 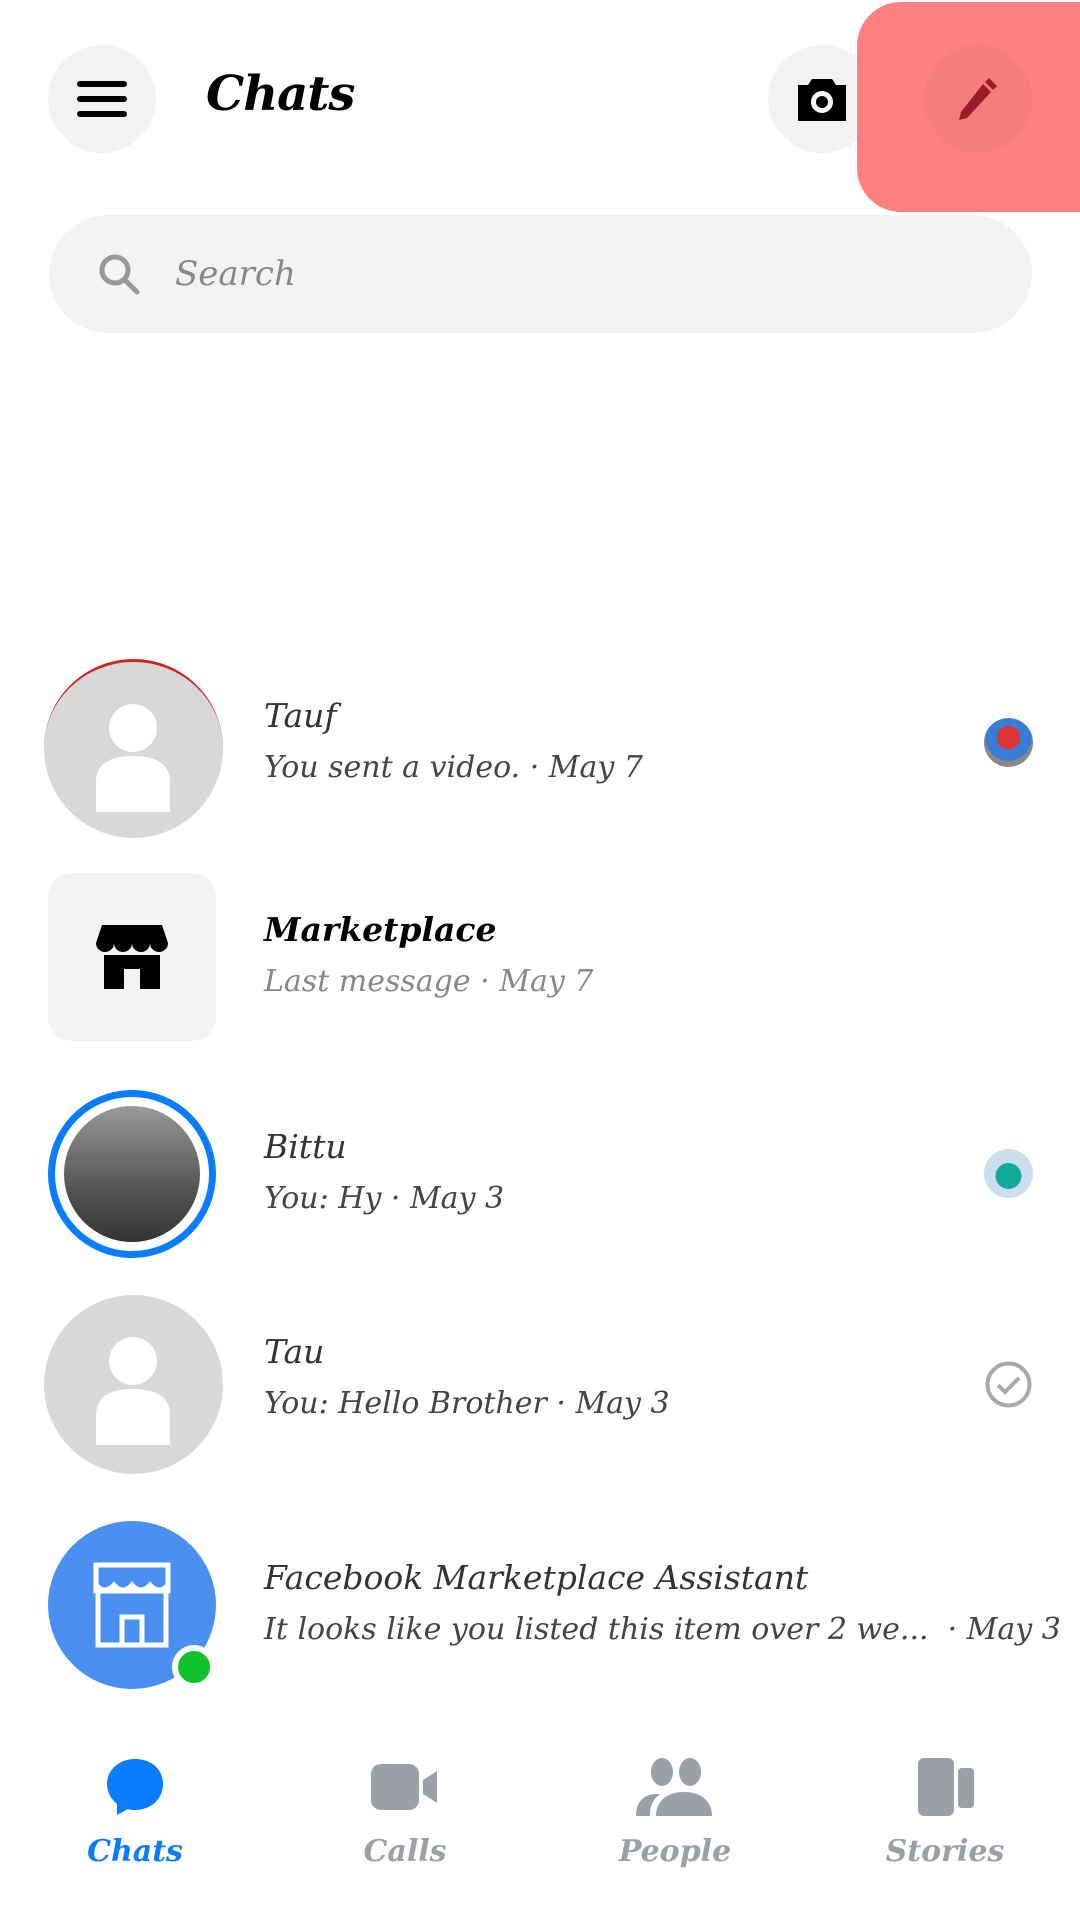 What do you see at coordinates (1008, 1384) in the screenshot?
I see `sent-check-icon` at bounding box center [1008, 1384].